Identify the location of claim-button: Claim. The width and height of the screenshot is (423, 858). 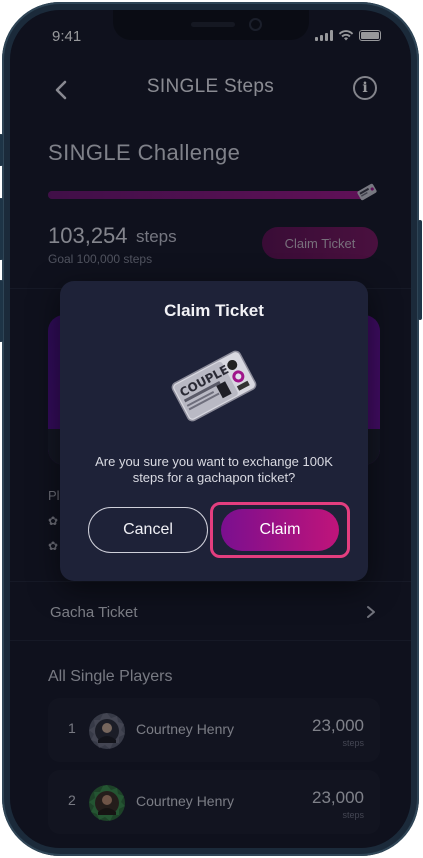
(280, 530).